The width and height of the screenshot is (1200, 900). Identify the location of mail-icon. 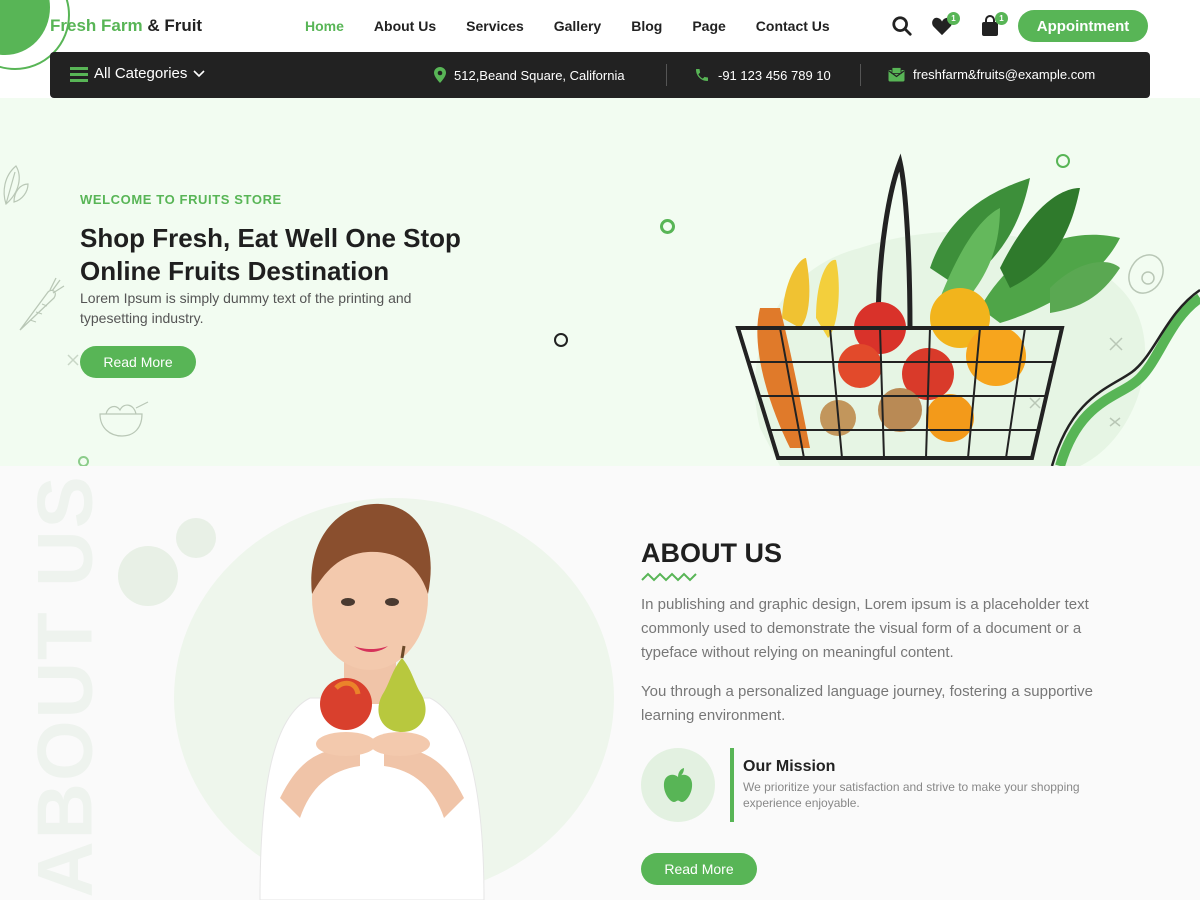
(896, 74).